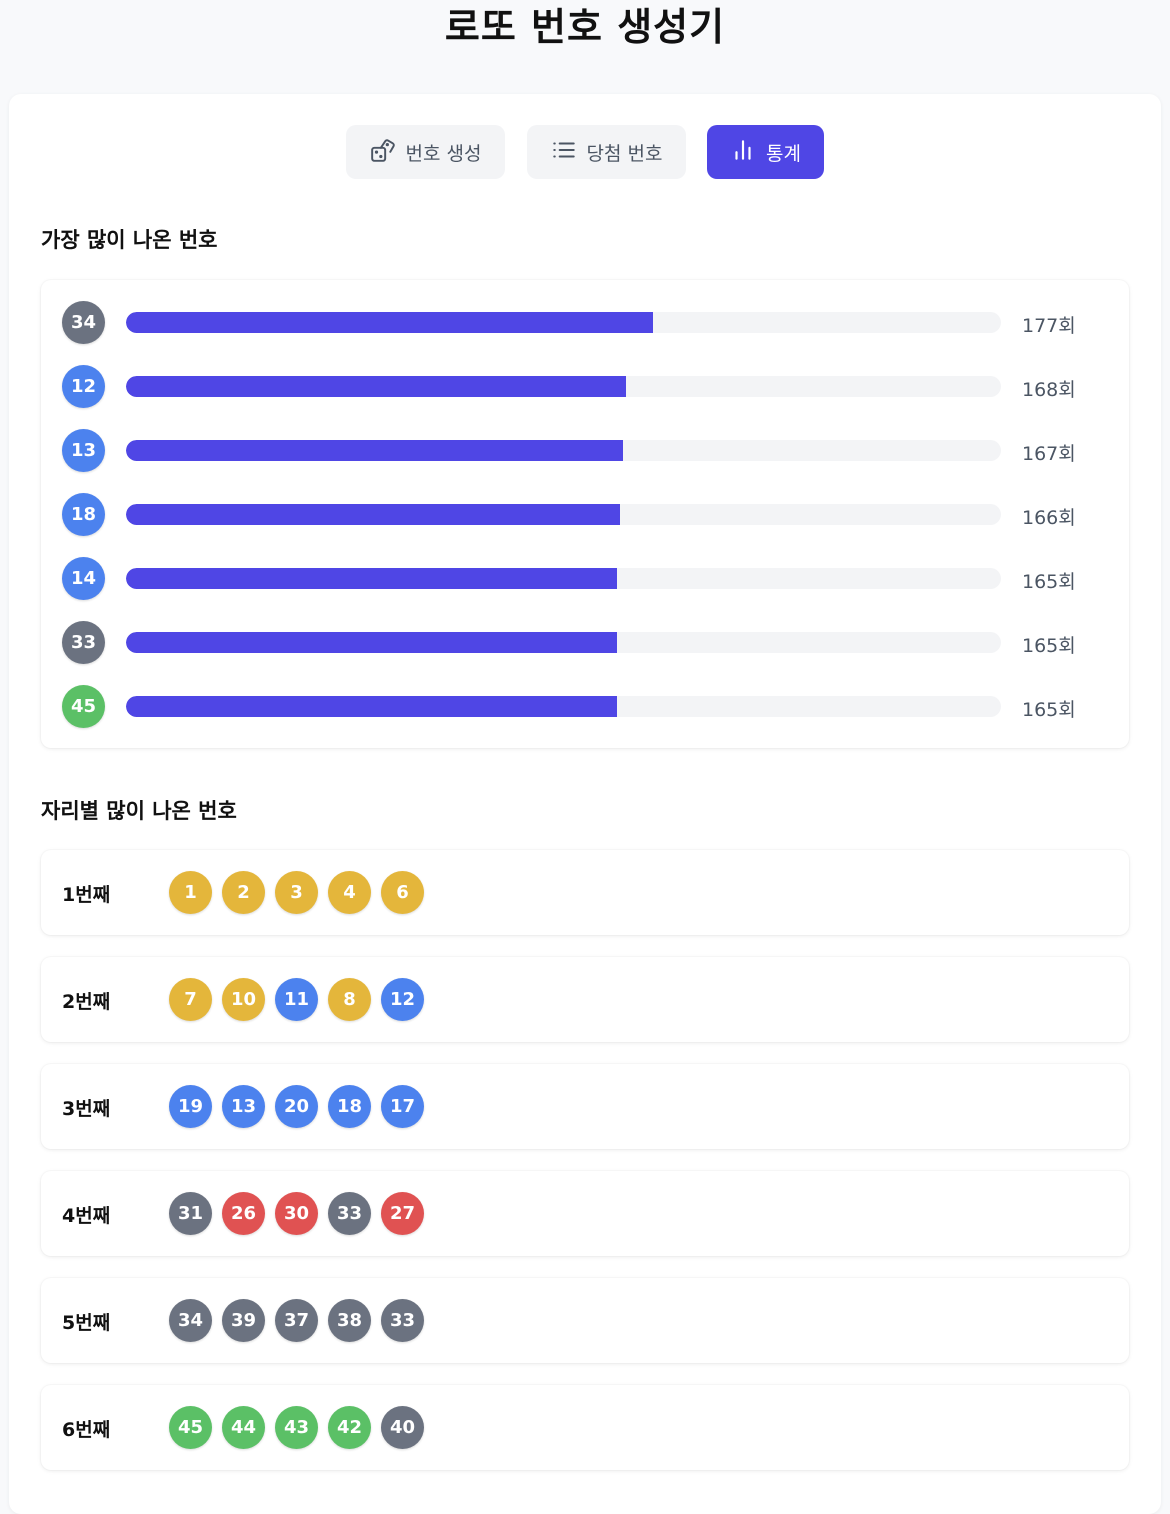 Image resolution: width=1170 pixels, height=1514 pixels. What do you see at coordinates (86, 1002) in the screenshot?
I see `position-label: 2번째` at bounding box center [86, 1002].